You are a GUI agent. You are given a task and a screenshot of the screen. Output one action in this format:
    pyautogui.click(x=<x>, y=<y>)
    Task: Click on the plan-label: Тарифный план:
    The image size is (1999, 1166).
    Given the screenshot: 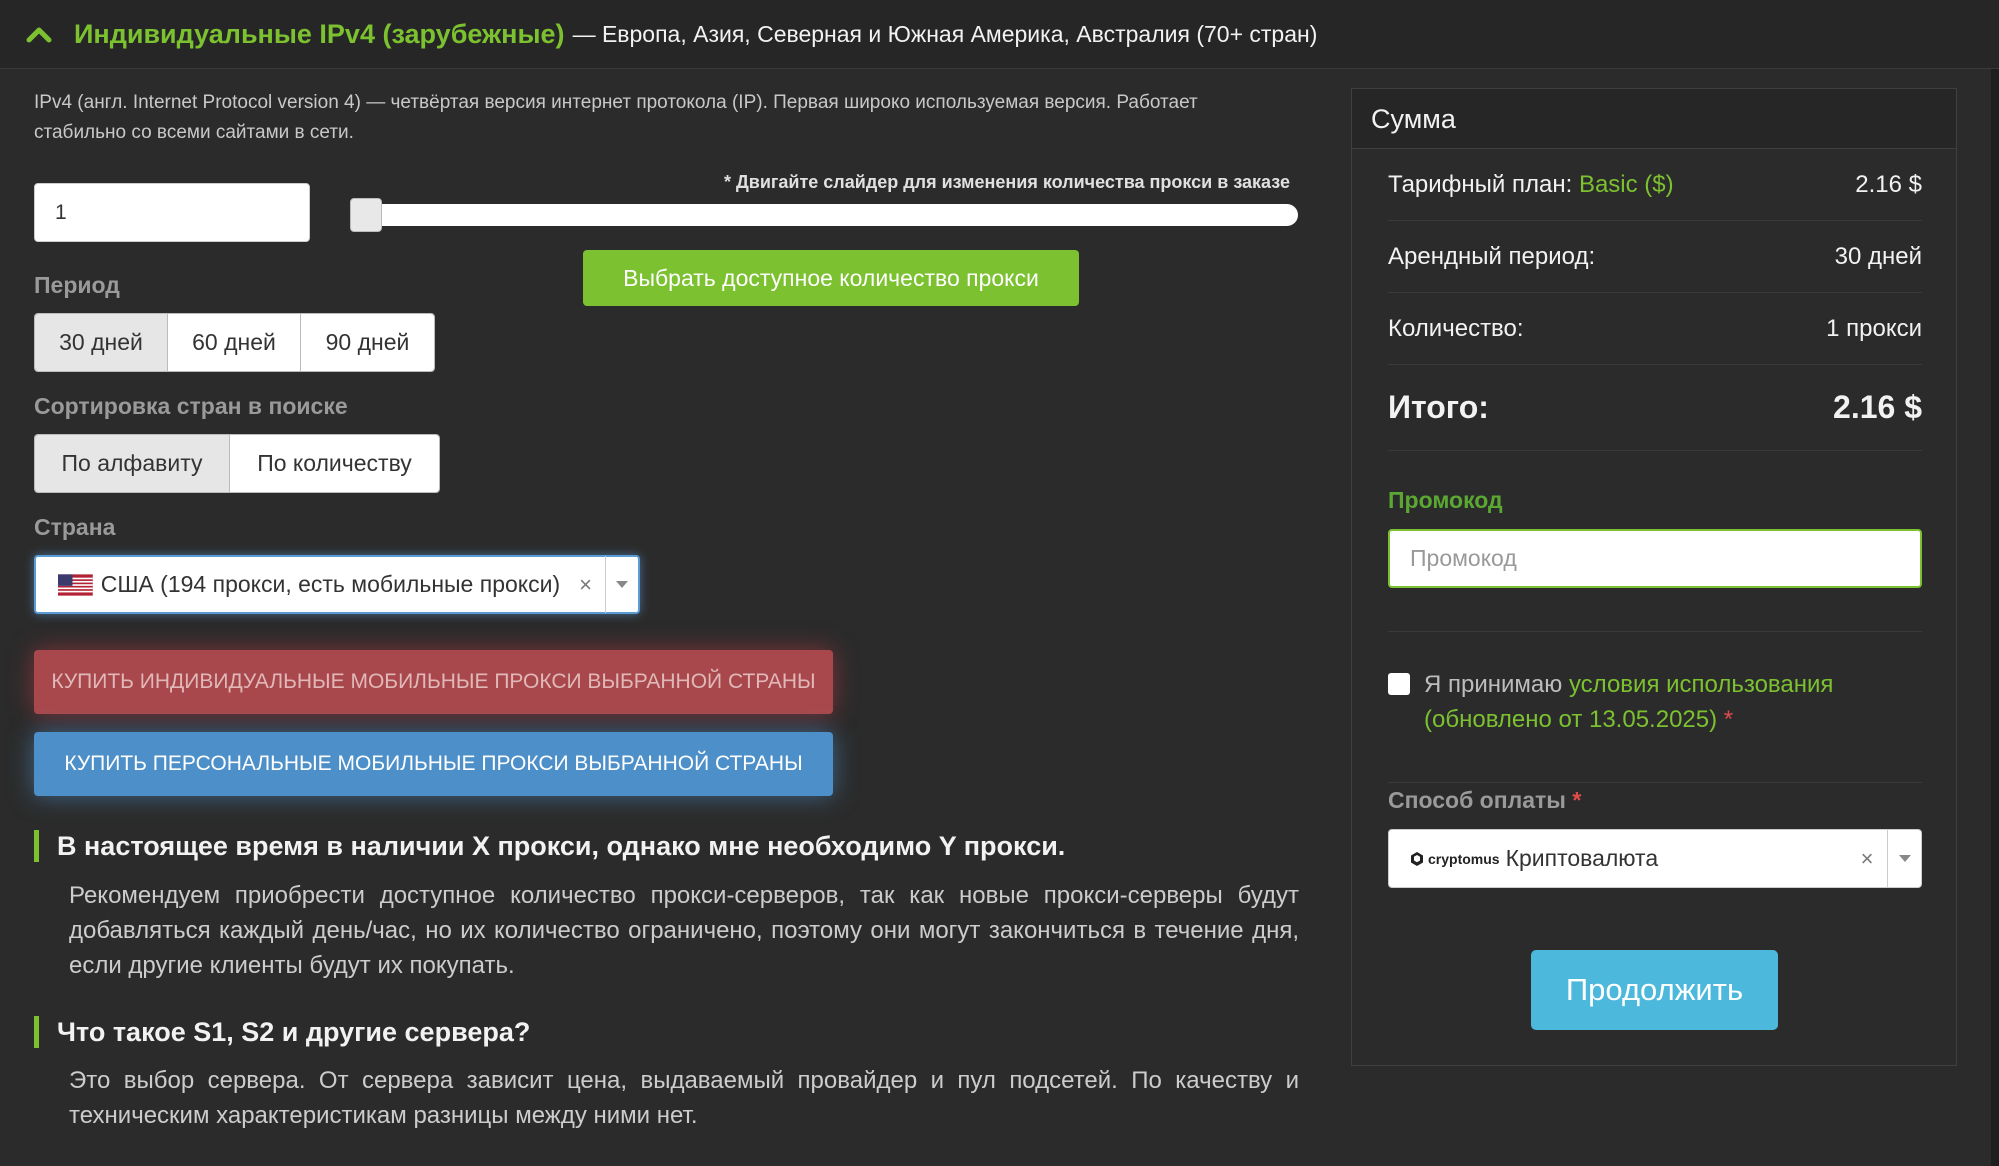 What is the action you would take?
    pyautogui.click(x=1480, y=184)
    